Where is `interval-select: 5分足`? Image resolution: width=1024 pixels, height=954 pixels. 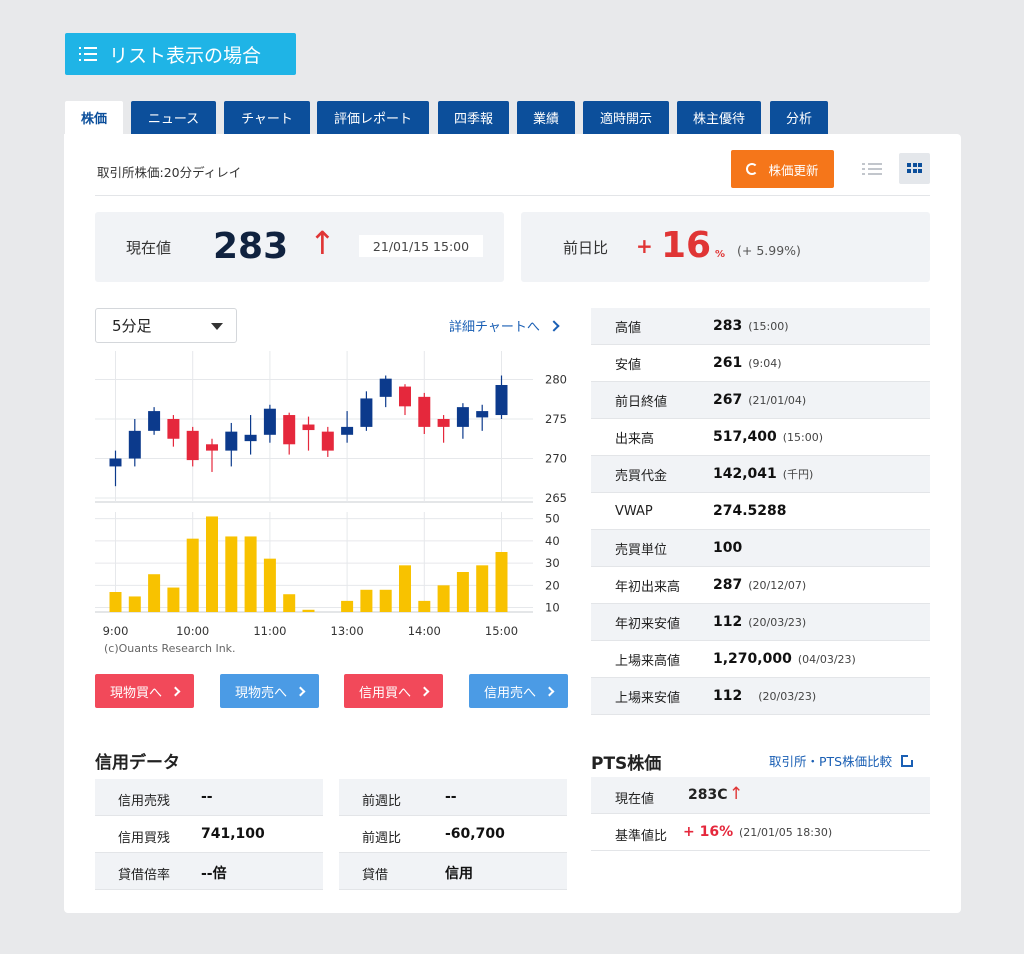
interval-select: 5分足 is located at coordinates (166, 325).